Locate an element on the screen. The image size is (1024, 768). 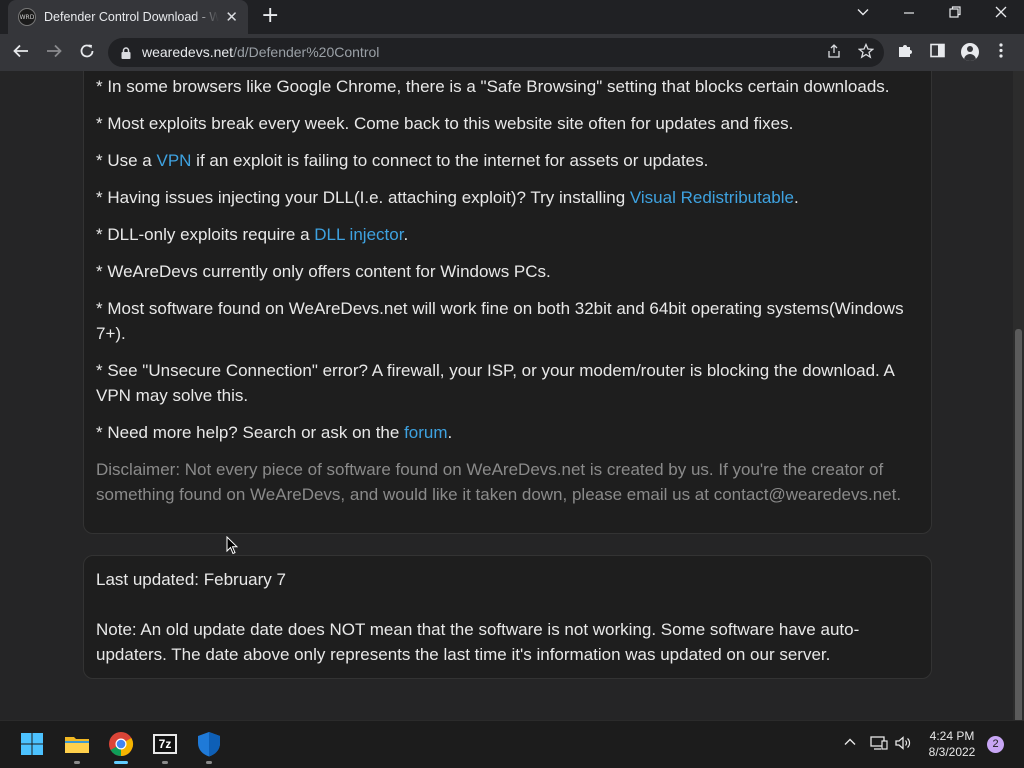
chrome-active-indicator is located at coordinates (121, 762).